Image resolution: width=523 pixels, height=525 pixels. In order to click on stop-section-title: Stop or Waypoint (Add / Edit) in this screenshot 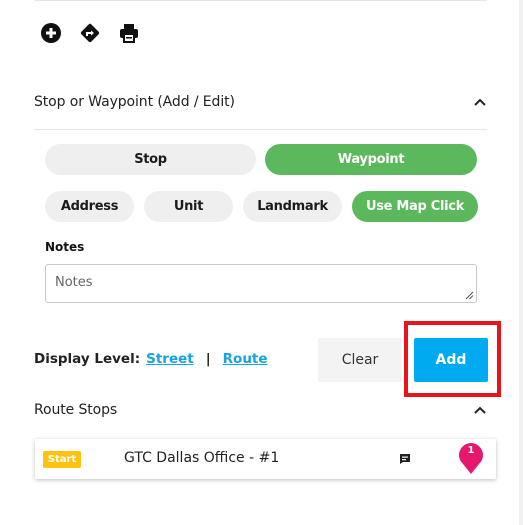, I will do `click(134, 102)`.